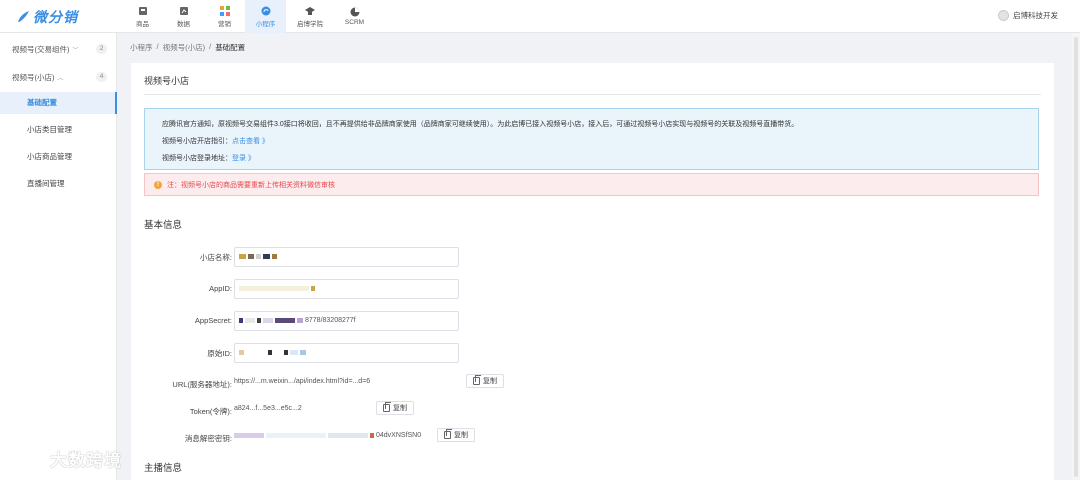 The width and height of the screenshot is (1080, 480). I want to click on breadcrumb-link: 视频号(小店), so click(184, 47).